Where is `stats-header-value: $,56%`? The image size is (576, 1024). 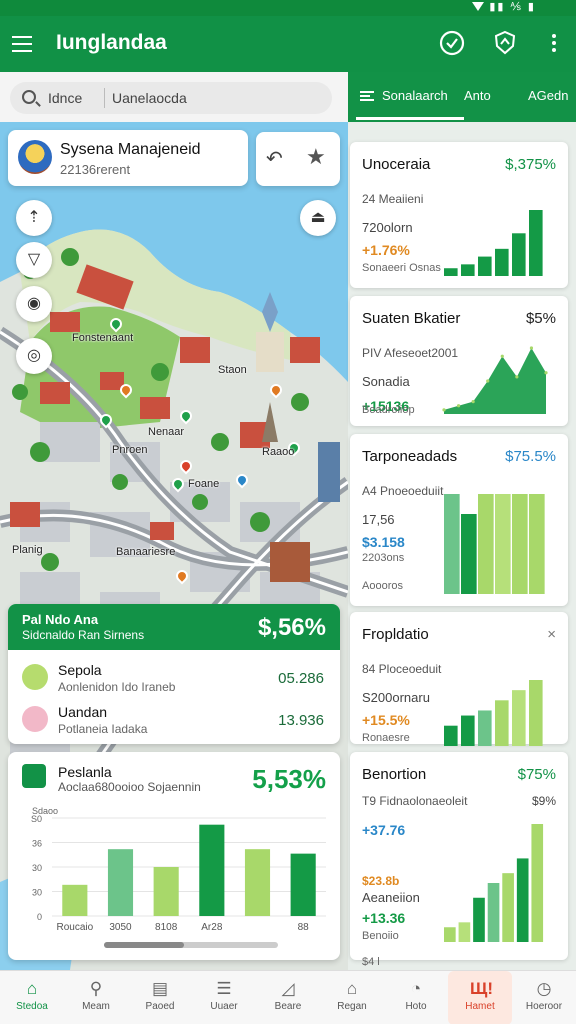 stats-header-value: $,56% is located at coordinates (291, 627).